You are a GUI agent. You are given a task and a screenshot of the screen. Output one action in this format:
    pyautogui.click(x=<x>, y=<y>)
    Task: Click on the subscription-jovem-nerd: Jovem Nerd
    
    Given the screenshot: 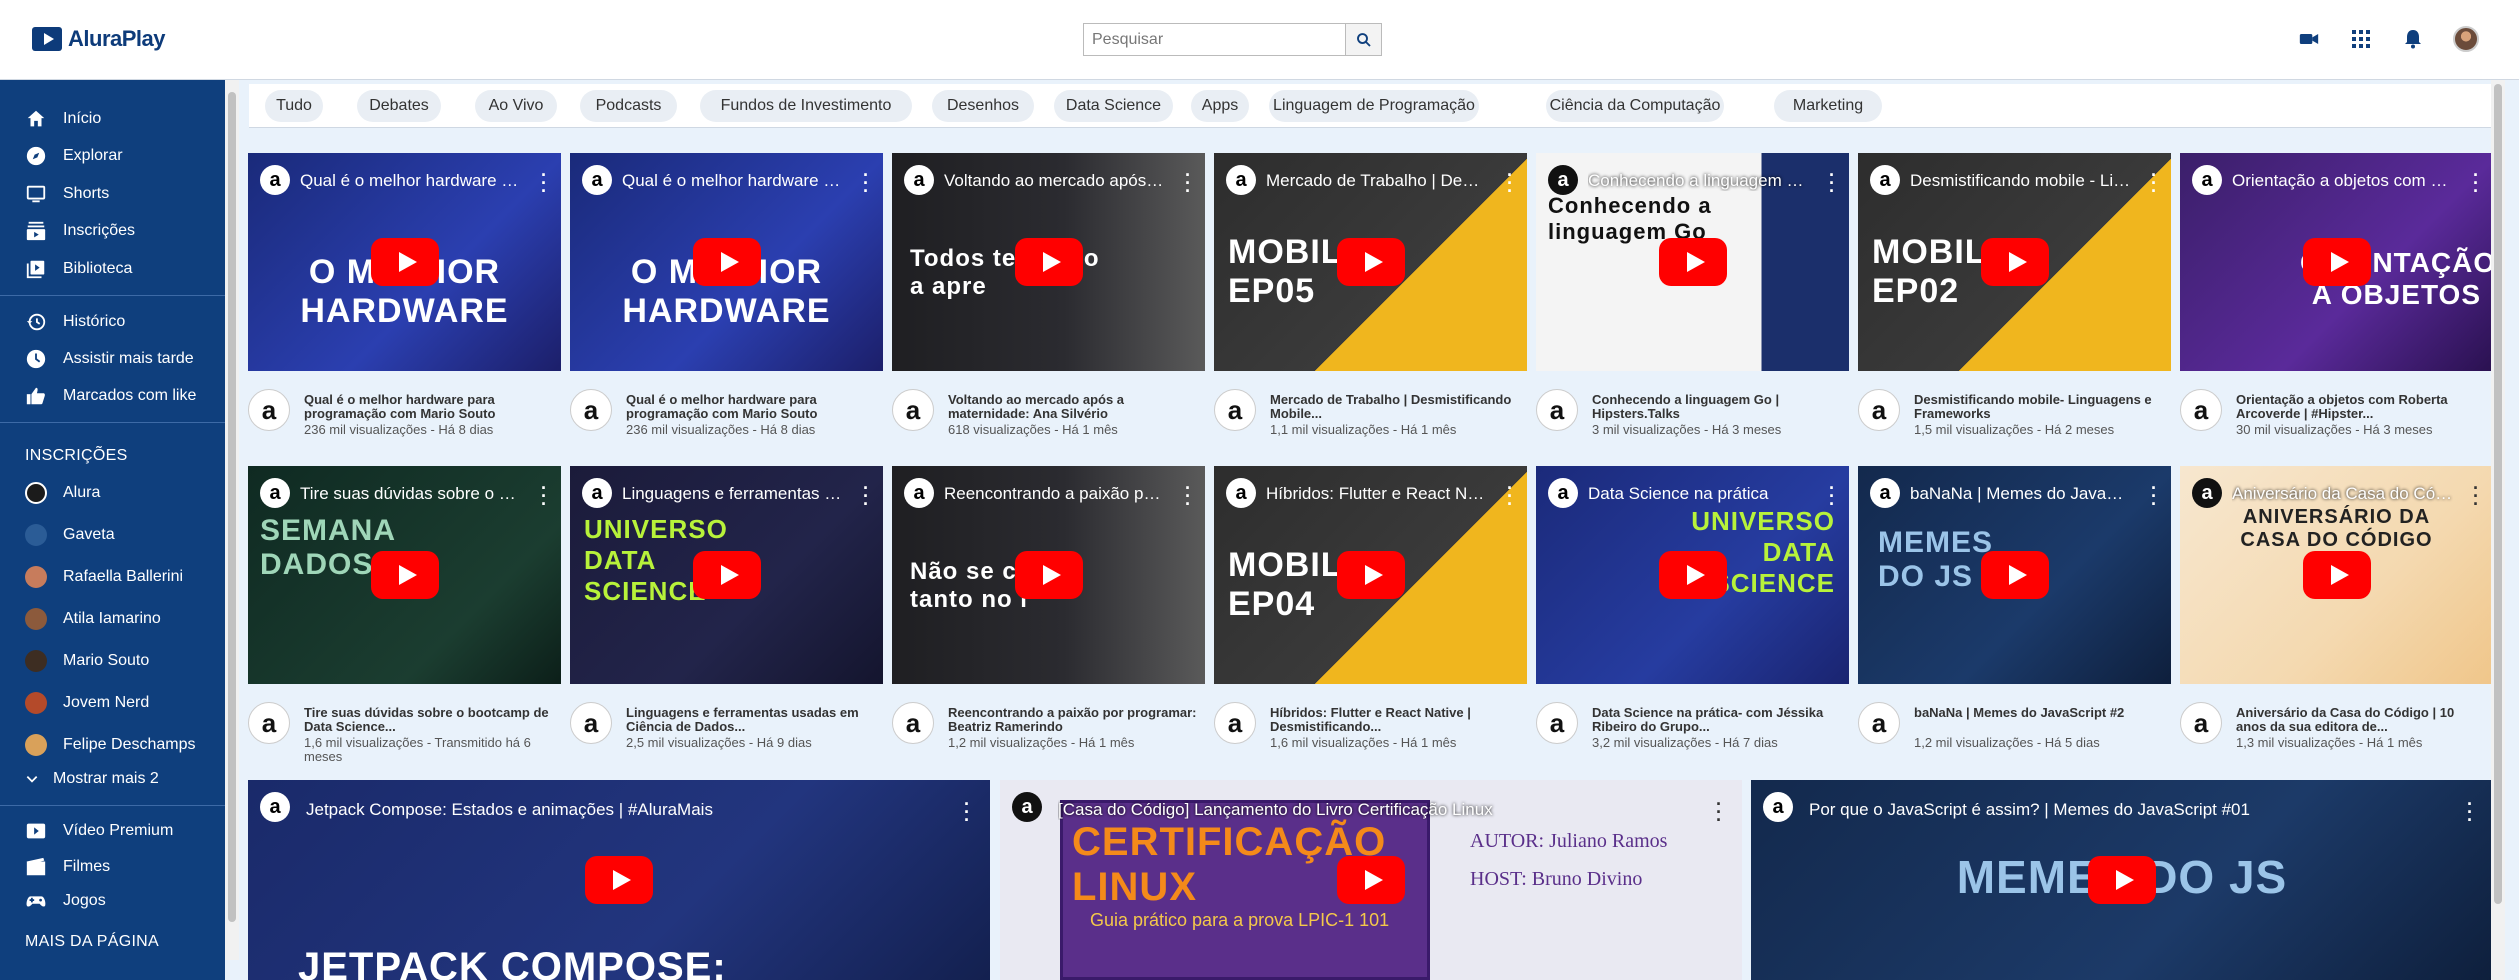 What is the action you would take?
    pyautogui.click(x=87, y=703)
    